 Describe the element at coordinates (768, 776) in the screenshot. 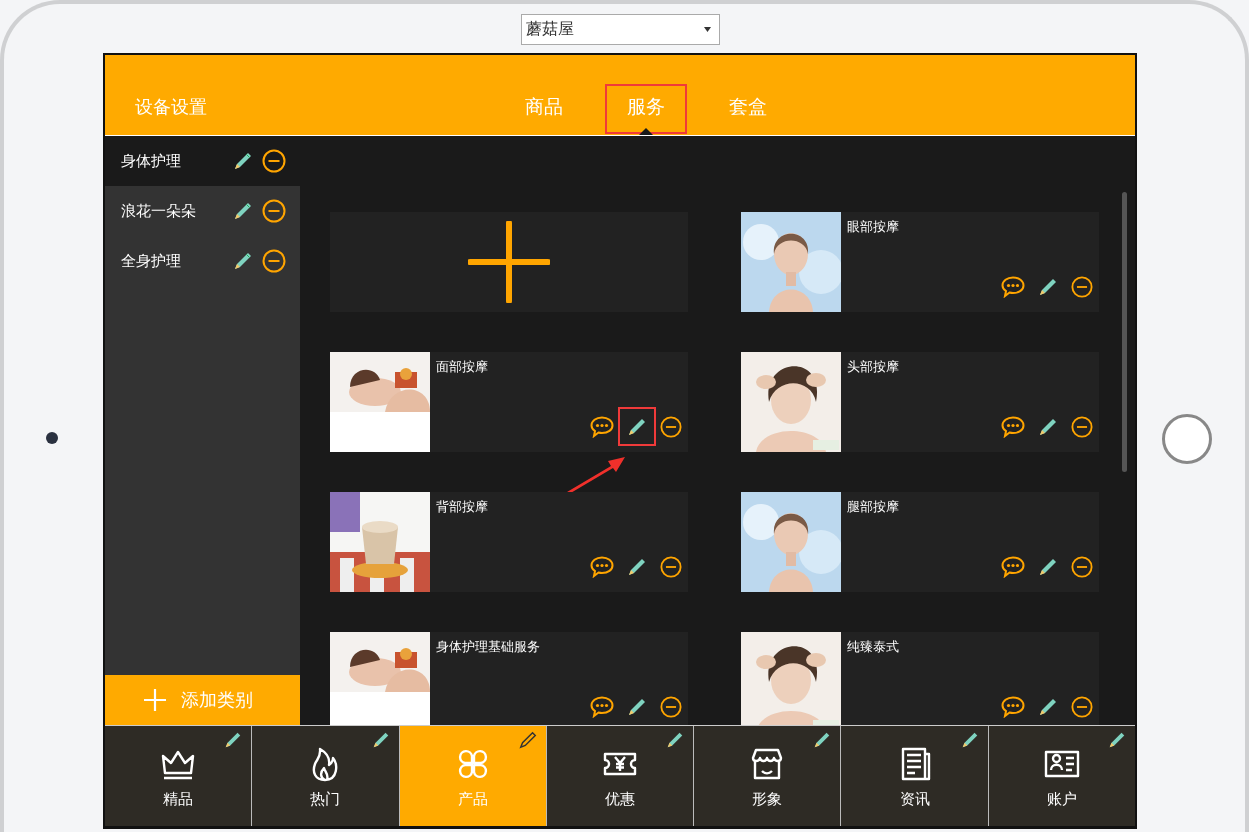

I see `nav-tab: 形象` at that location.